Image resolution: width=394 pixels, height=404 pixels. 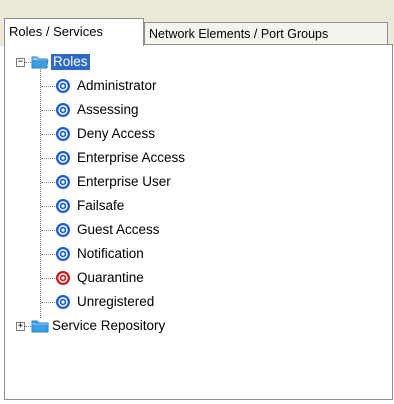 What do you see at coordinates (266, 33) in the screenshot?
I see `tab-network-elements: Network Elements / Port Groups` at bounding box center [266, 33].